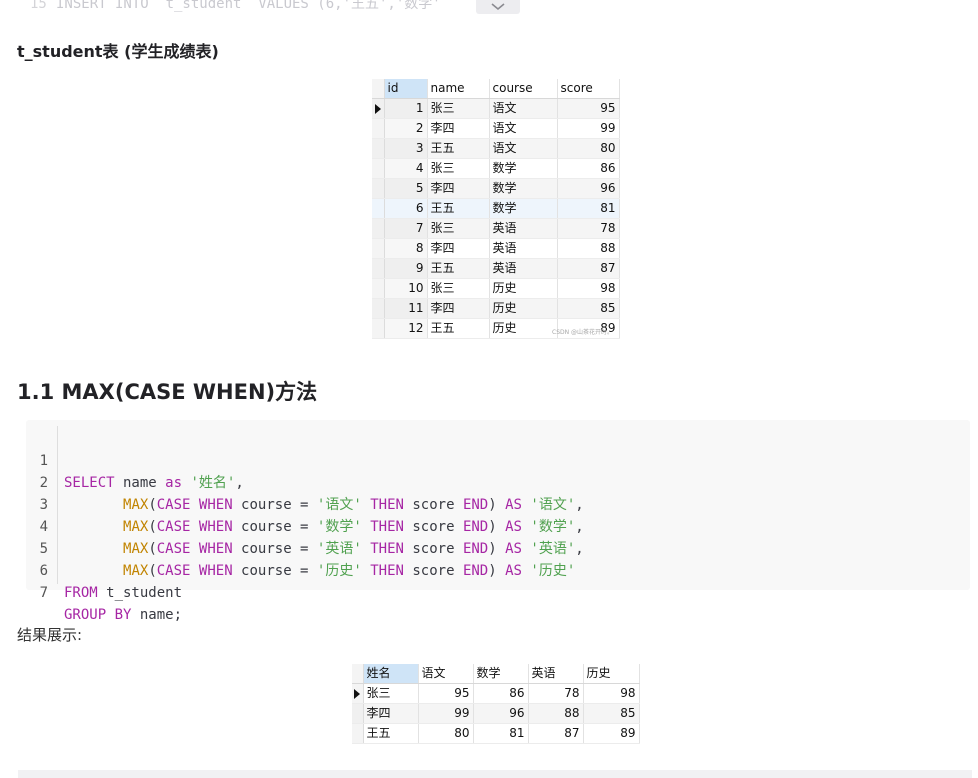  I want to click on table-row: 张三 95 86 78 98, so click(496, 693).